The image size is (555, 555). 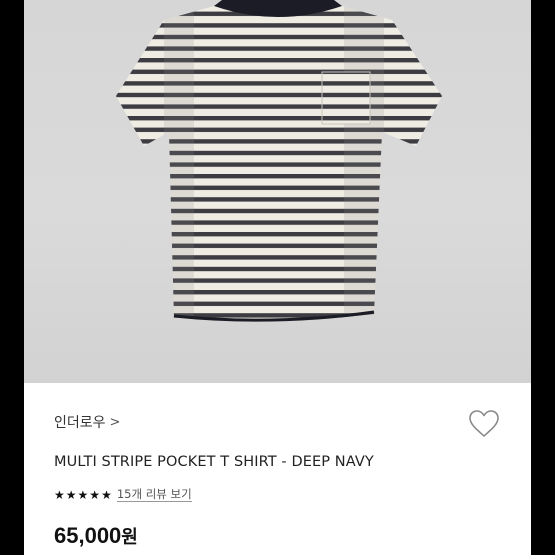 I want to click on tshirt-pocket, so click(x=346, y=98).